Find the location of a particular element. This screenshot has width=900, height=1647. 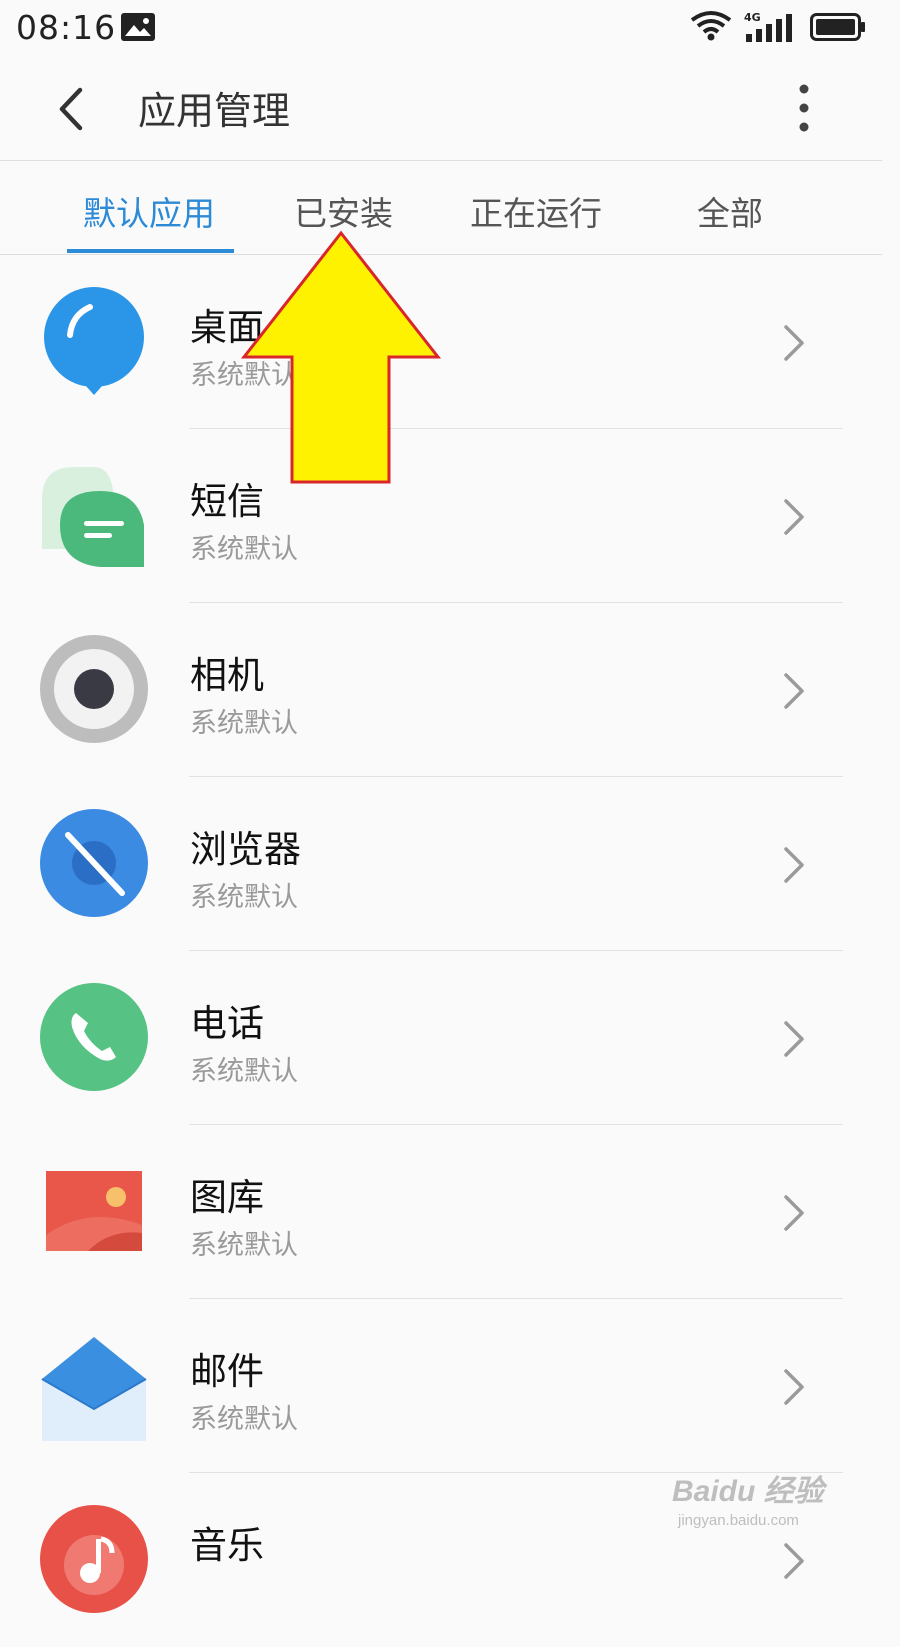

more-vertical-icon is located at coordinates (804, 108).